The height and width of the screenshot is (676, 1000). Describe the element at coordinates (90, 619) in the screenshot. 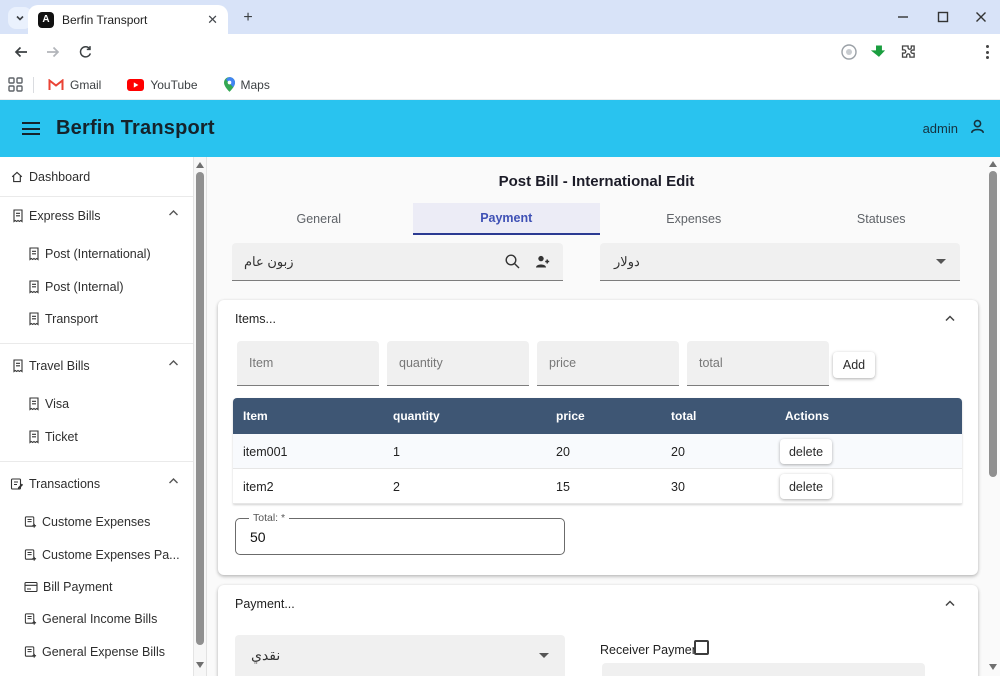

I see `sidebar-item-general-income-bills: General Income Bills` at that location.